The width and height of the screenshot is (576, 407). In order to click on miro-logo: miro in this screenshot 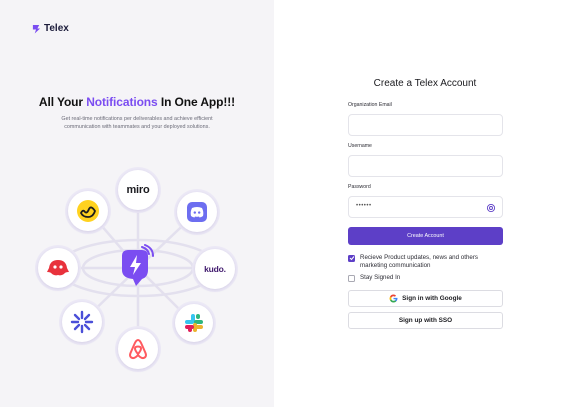, I will do `click(138, 190)`.